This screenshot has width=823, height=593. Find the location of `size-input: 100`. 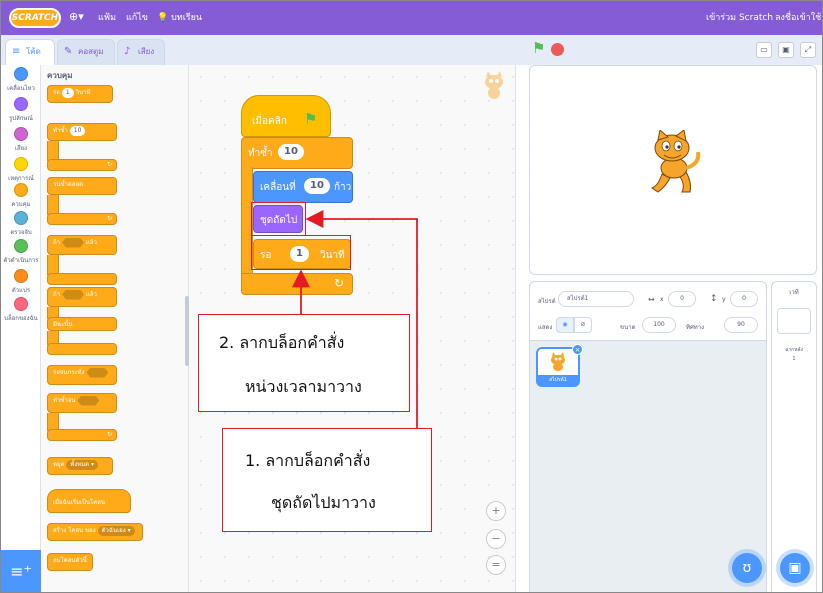

size-input: 100 is located at coordinates (659, 325).